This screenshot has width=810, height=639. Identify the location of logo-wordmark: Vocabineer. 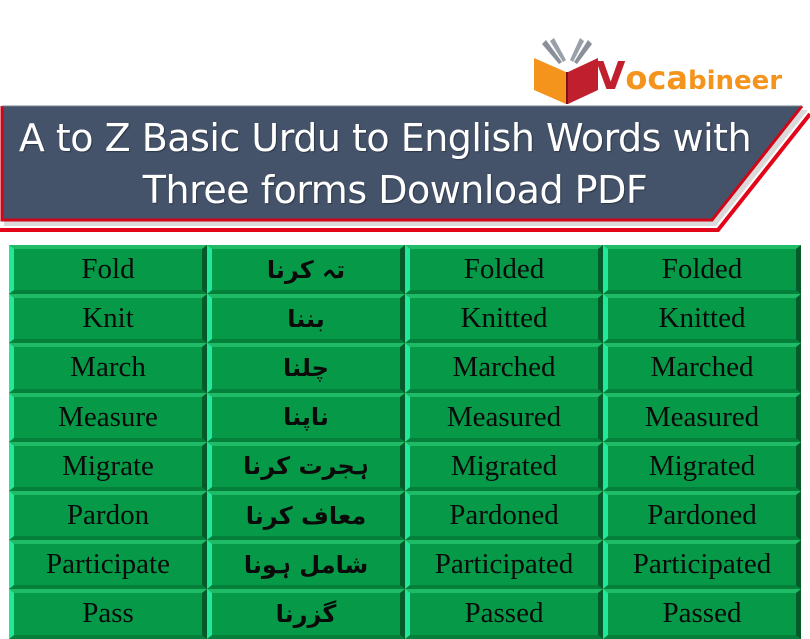
(689, 76).